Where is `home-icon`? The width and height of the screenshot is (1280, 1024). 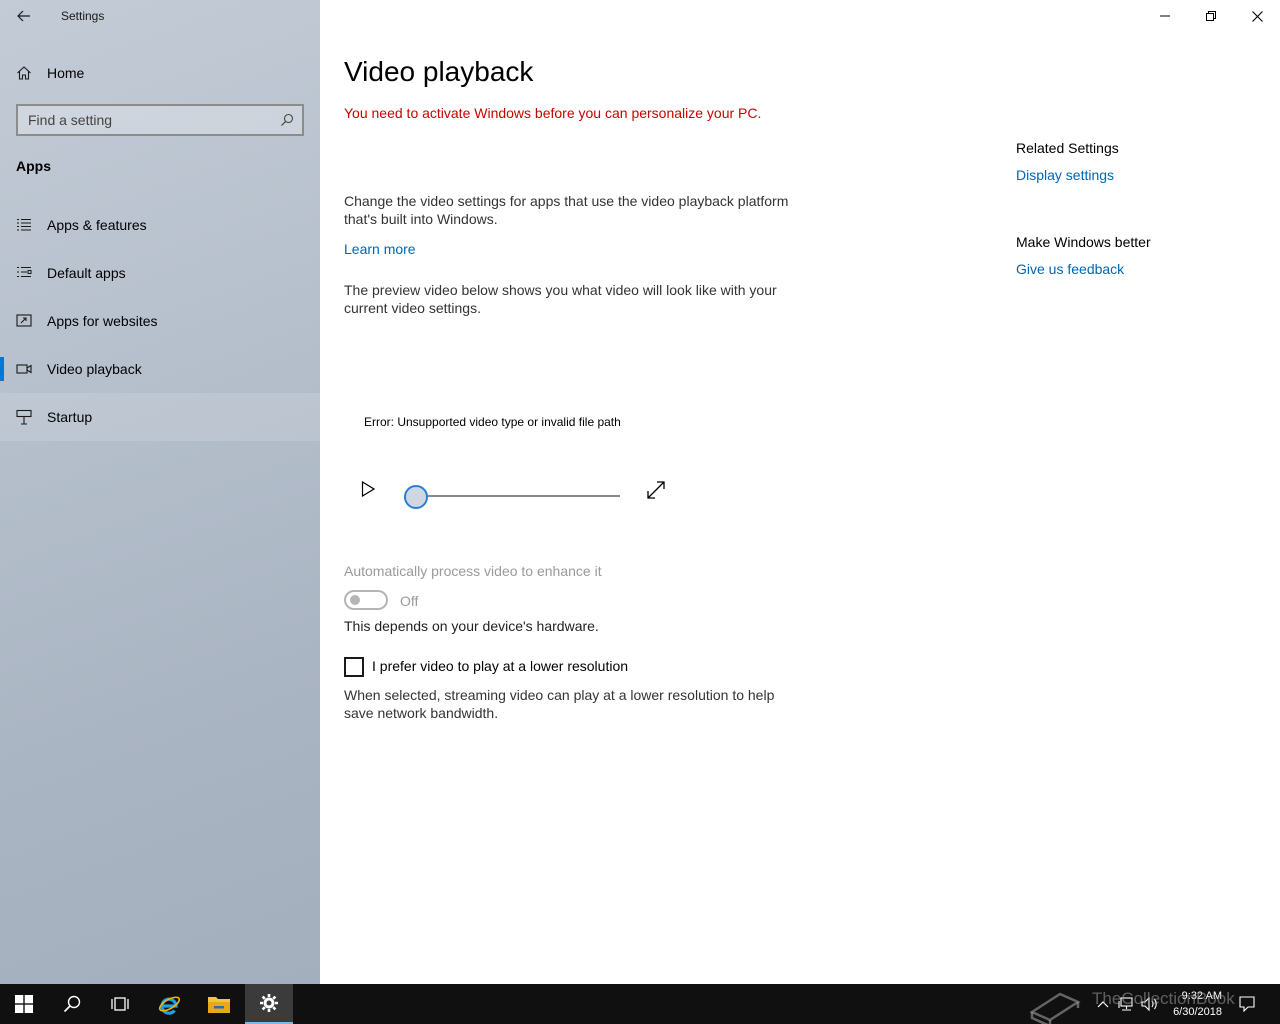 home-icon is located at coordinates (24, 73).